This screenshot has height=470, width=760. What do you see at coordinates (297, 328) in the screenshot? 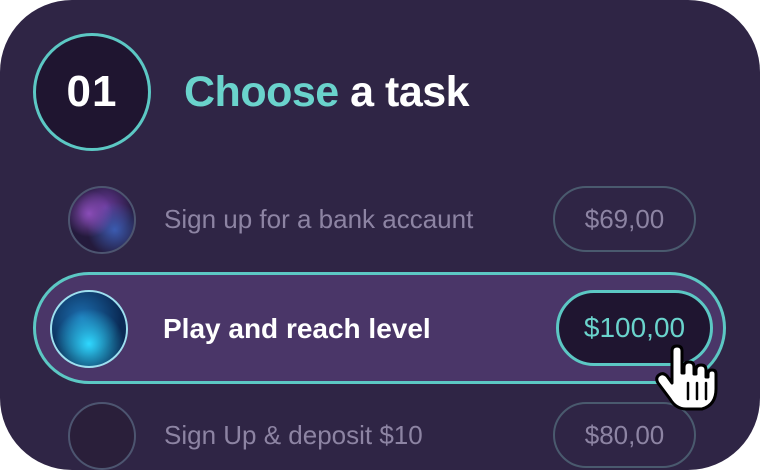
I see `task-label: Play and reach level` at bounding box center [297, 328].